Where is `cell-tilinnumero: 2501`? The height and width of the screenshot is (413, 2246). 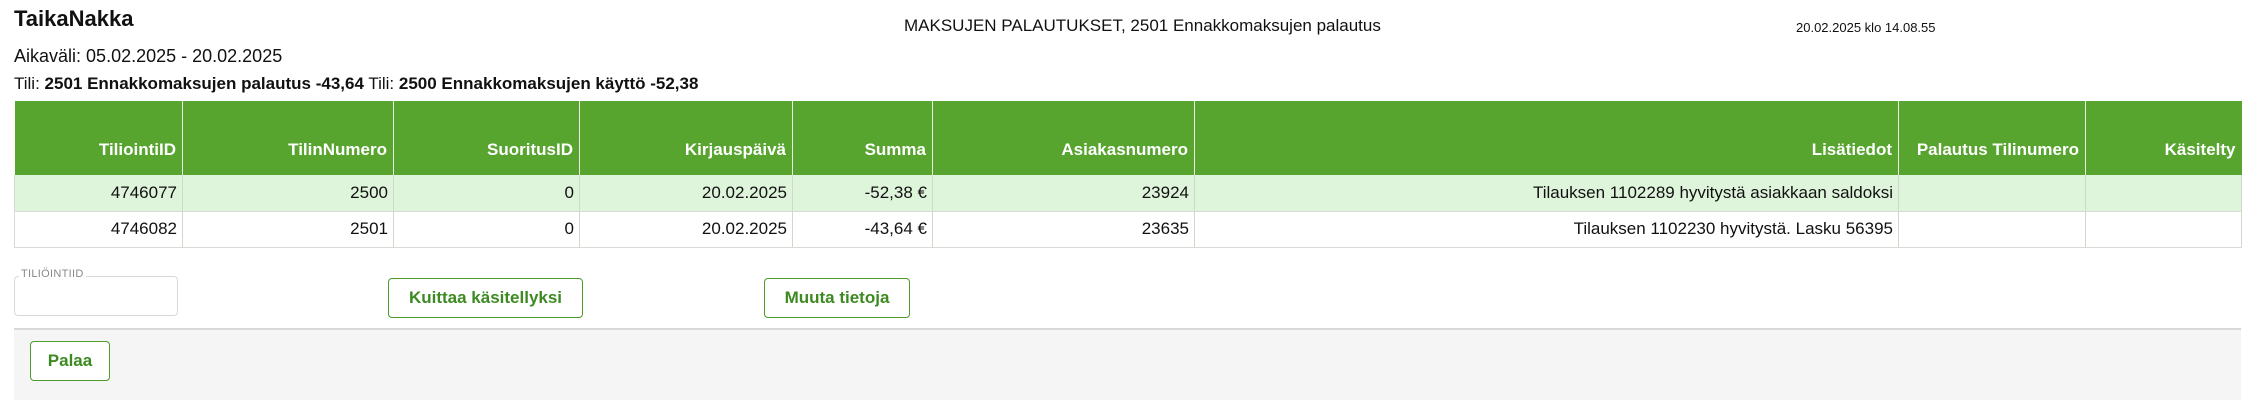
cell-tilinnumero: 2501 is located at coordinates (288, 229).